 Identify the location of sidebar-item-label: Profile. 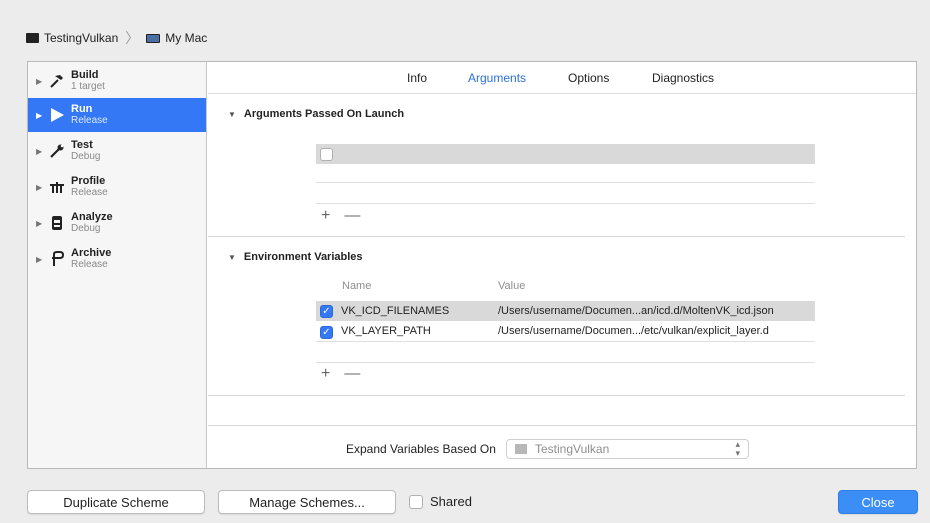
(88, 181).